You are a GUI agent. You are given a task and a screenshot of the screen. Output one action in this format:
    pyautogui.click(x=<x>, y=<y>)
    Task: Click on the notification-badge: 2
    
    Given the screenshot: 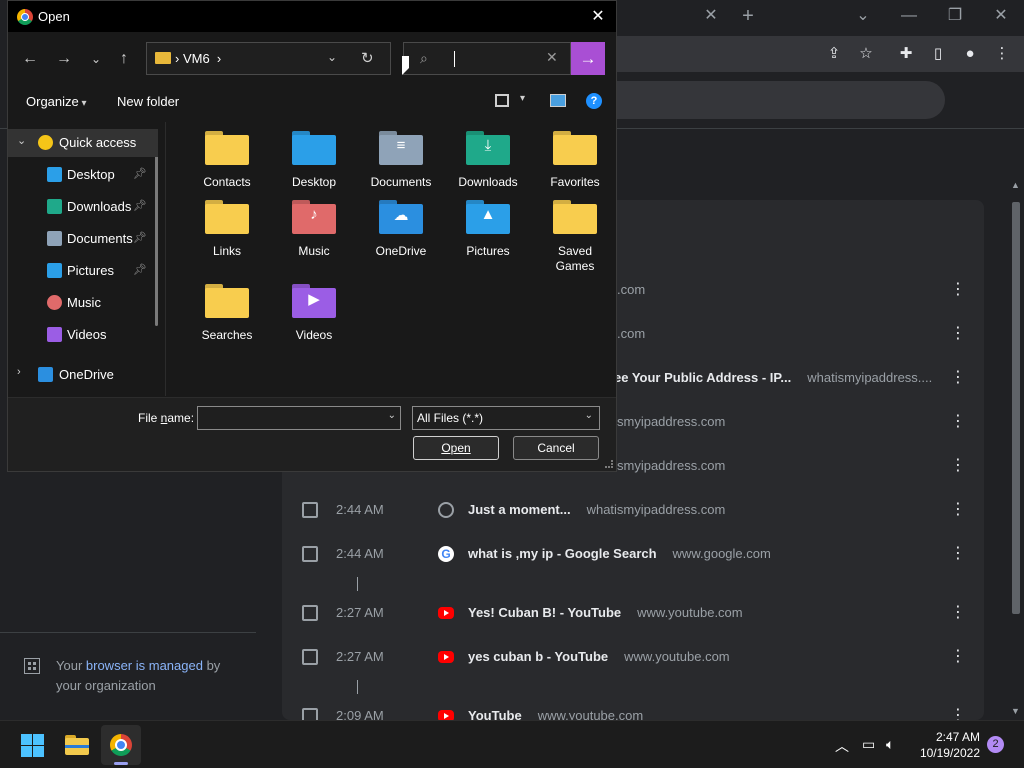 What is the action you would take?
    pyautogui.click(x=995, y=744)
    